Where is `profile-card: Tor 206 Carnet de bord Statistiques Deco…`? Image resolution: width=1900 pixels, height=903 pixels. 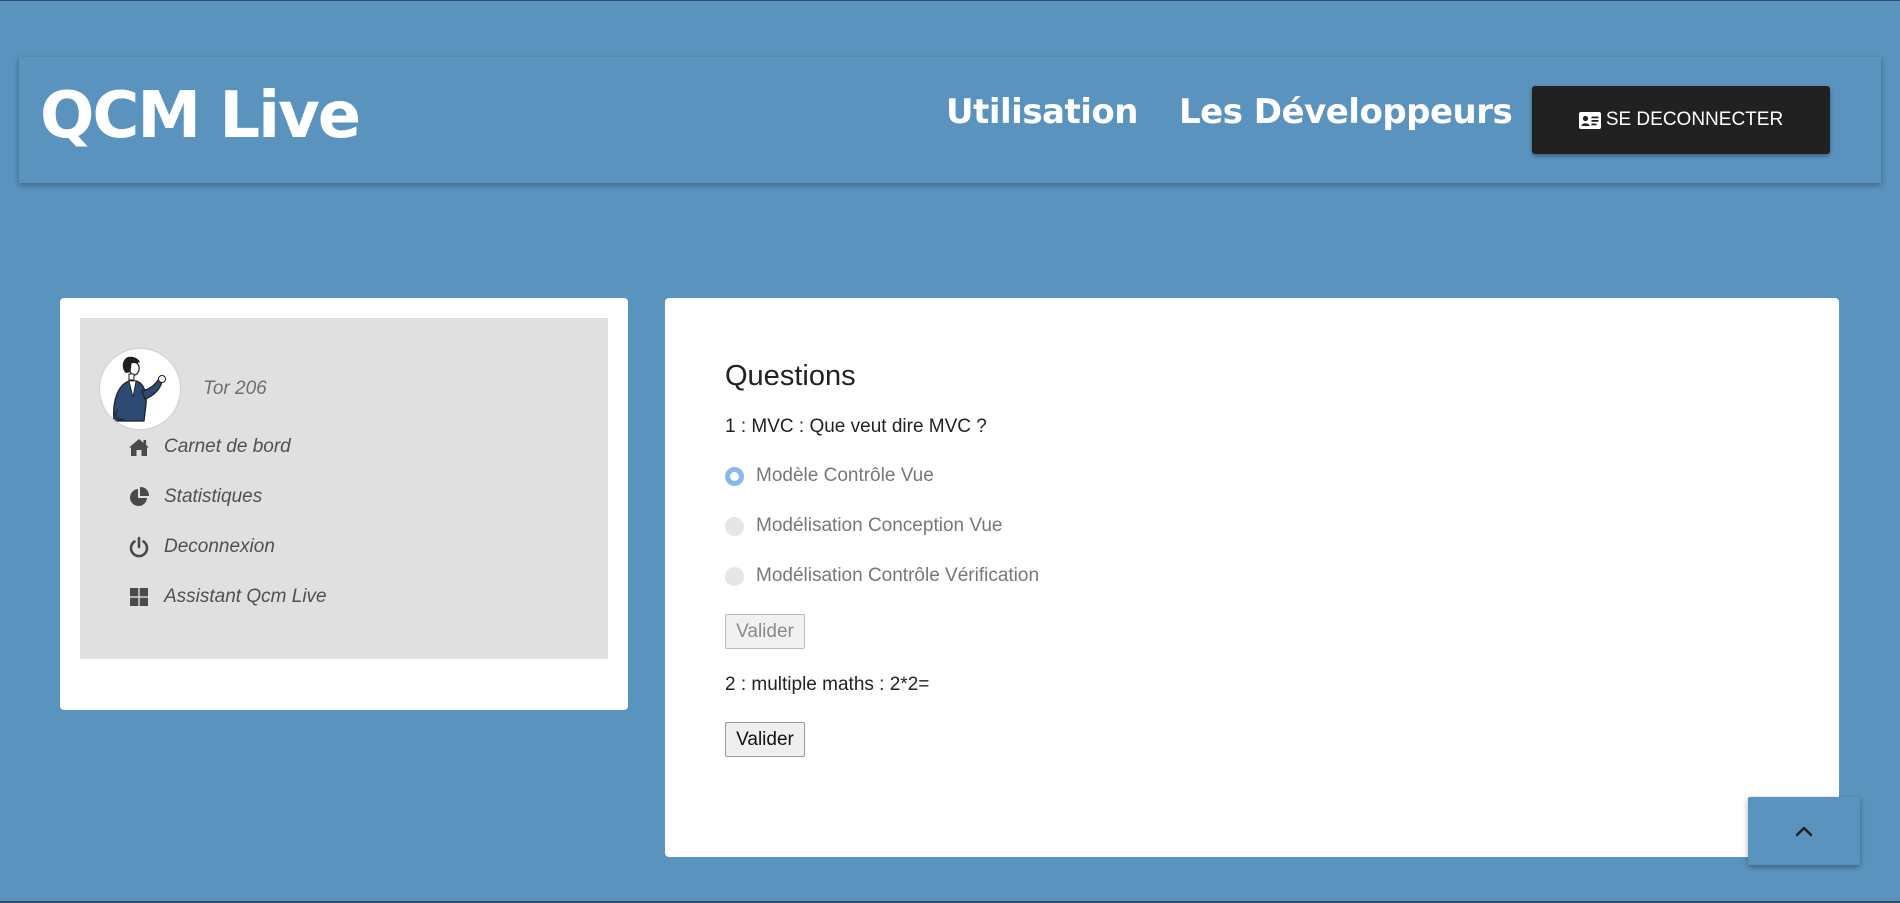
profile-card: Tor 206 Carnet de bord Statistiques Deco… is located at coordinates (344, 504).